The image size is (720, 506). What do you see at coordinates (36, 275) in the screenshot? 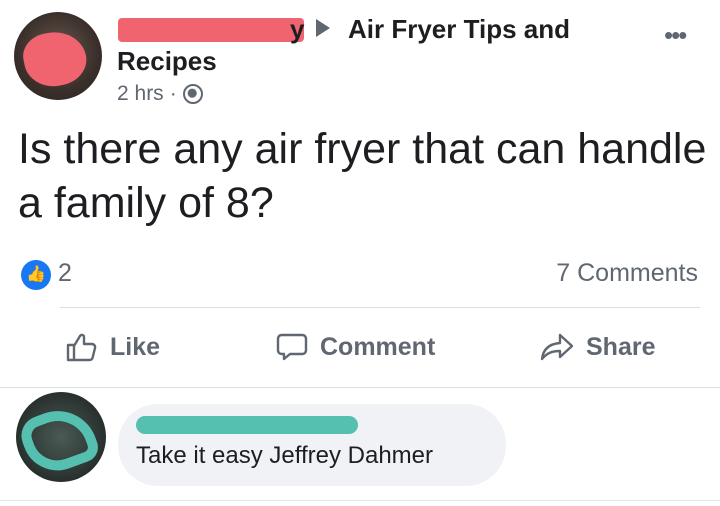
I see `like-reaction-icon: 👍` at bounding box center [36, 275].